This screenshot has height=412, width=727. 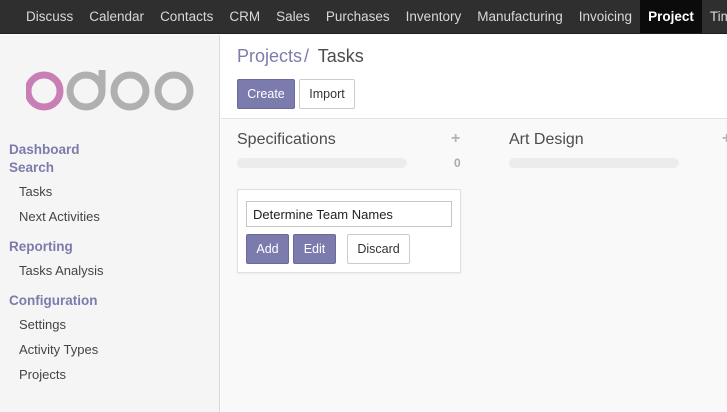 I want to click on nav-purchases: Purchases, so click(x=358, y=16).